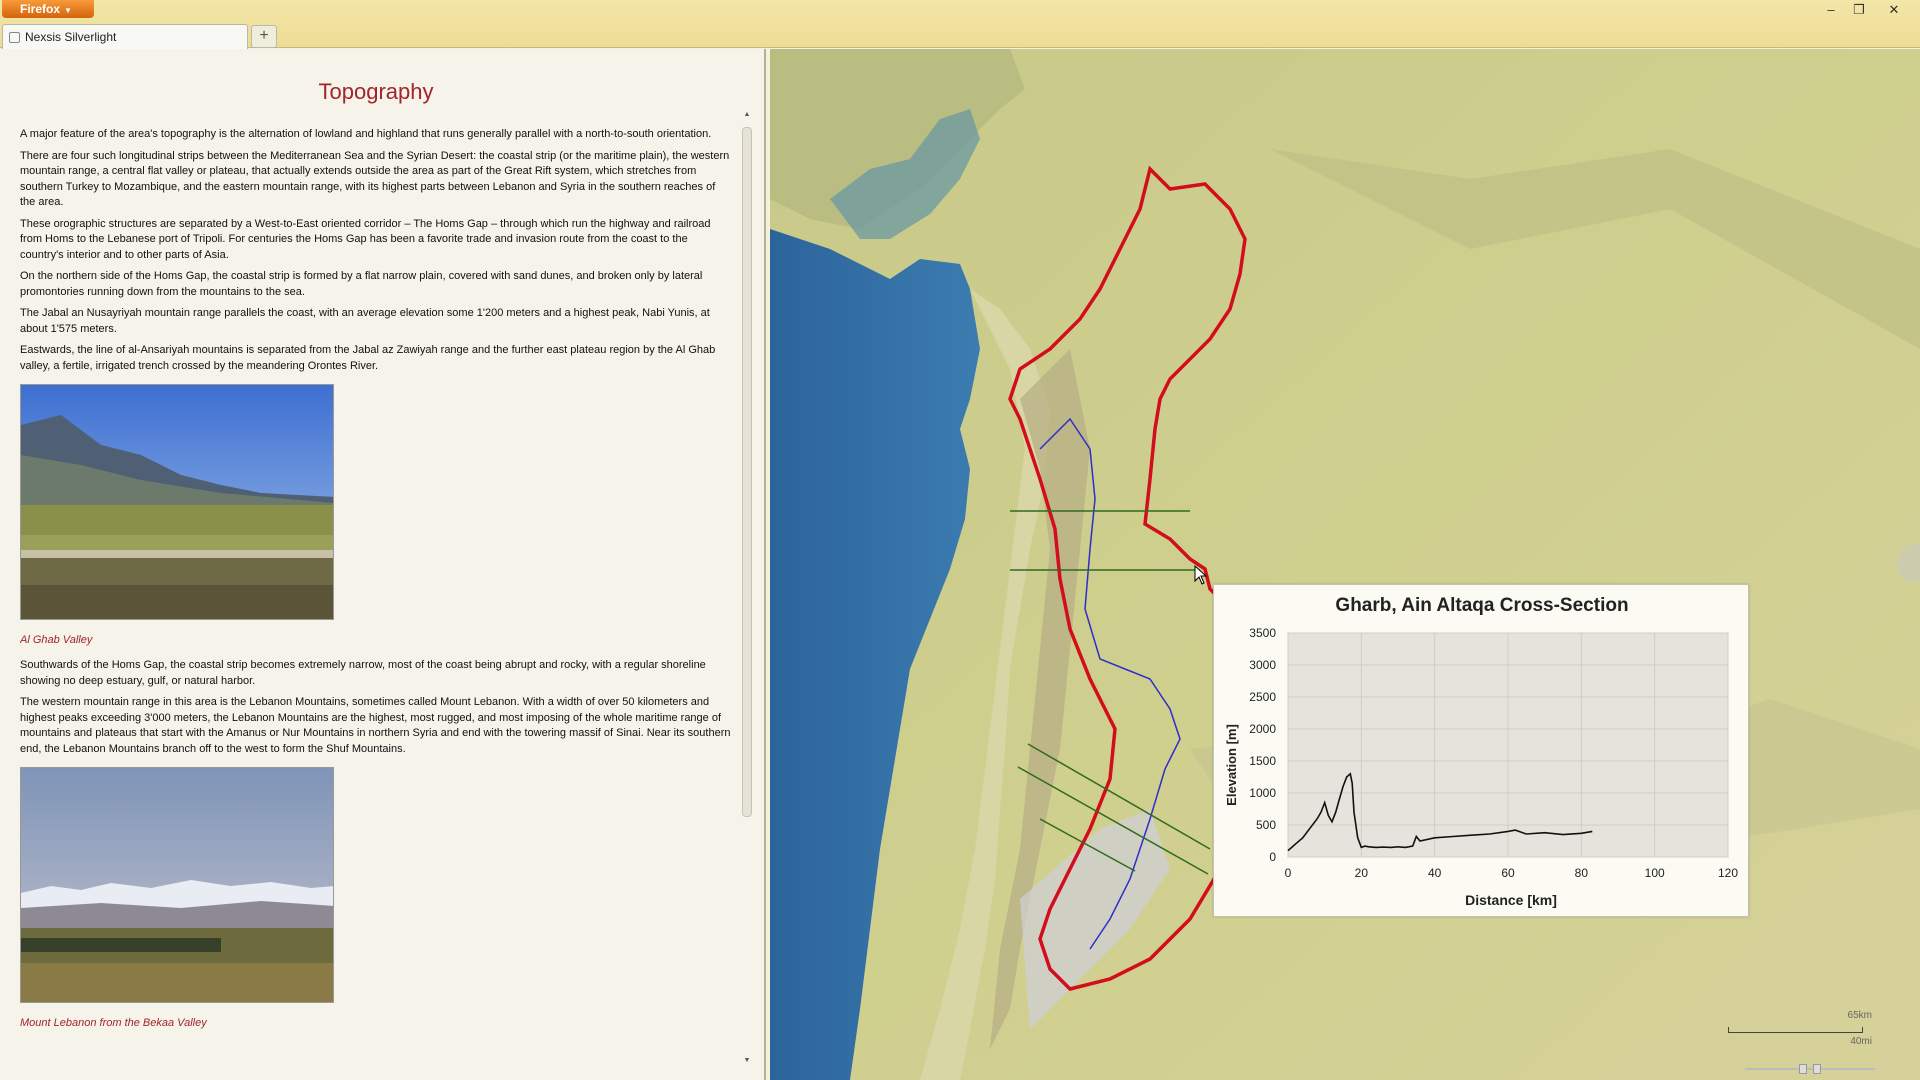  I want to click on page-icon, so click(14, 37).